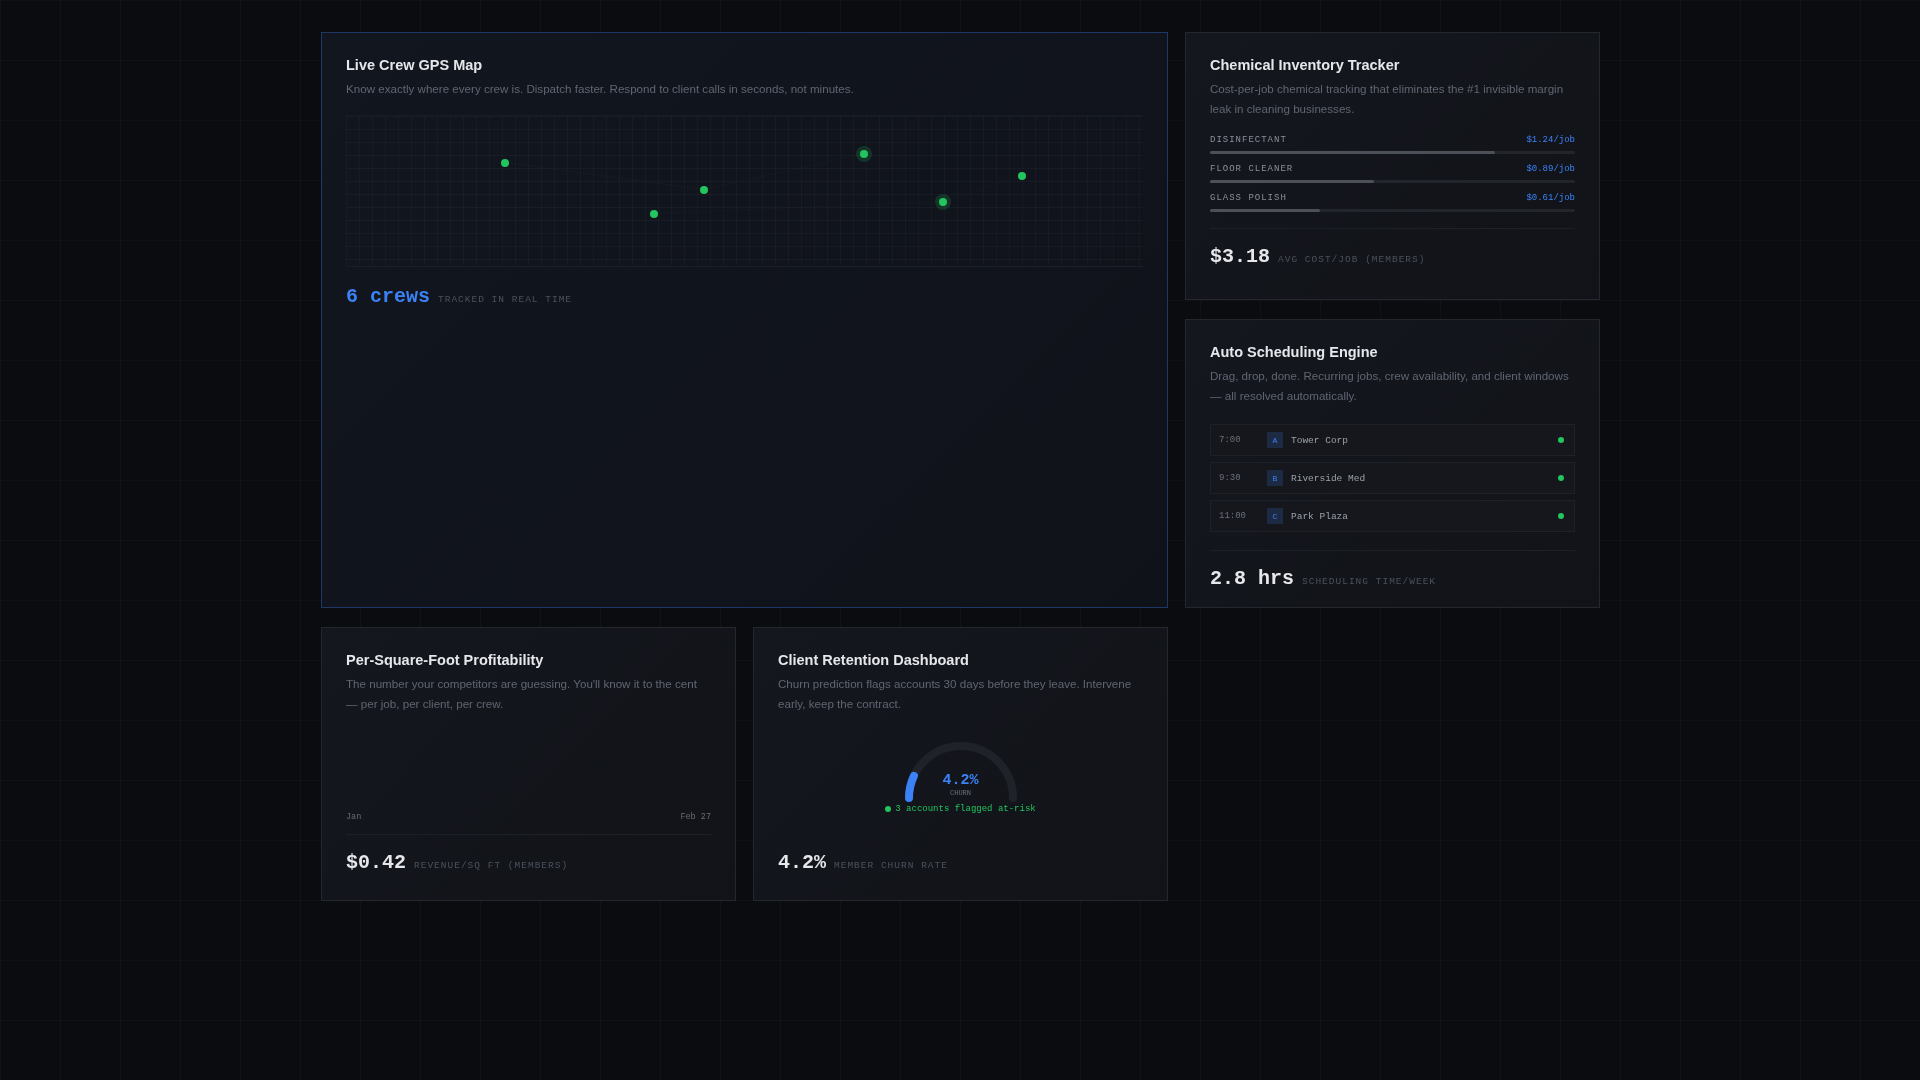 This screenshot has width=1920, height=1080. Describe the element at coordinates (445, 660) in the screenshot. I see `card-title: Per-Square-Foot Profitability` at that location.